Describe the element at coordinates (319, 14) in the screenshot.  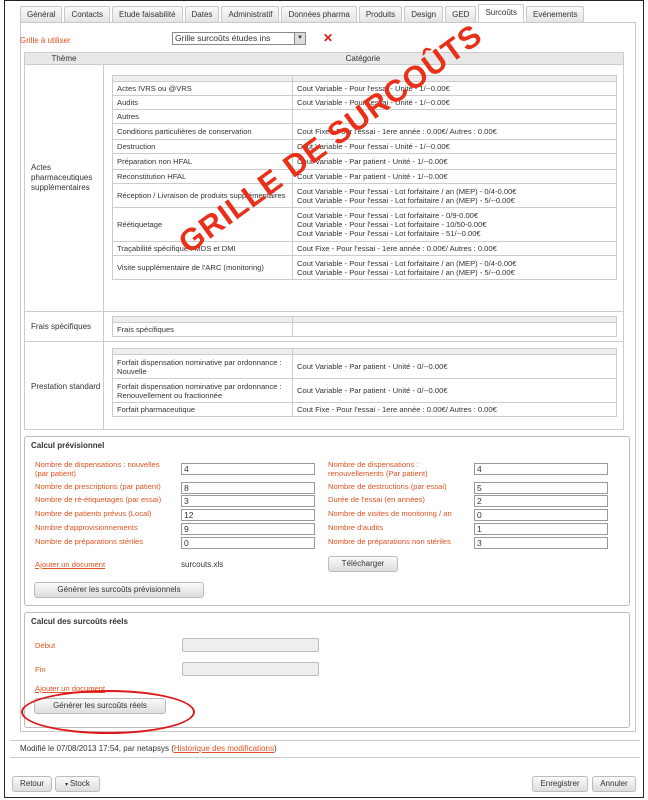
I see `tab-5: Données pharma` at that location.